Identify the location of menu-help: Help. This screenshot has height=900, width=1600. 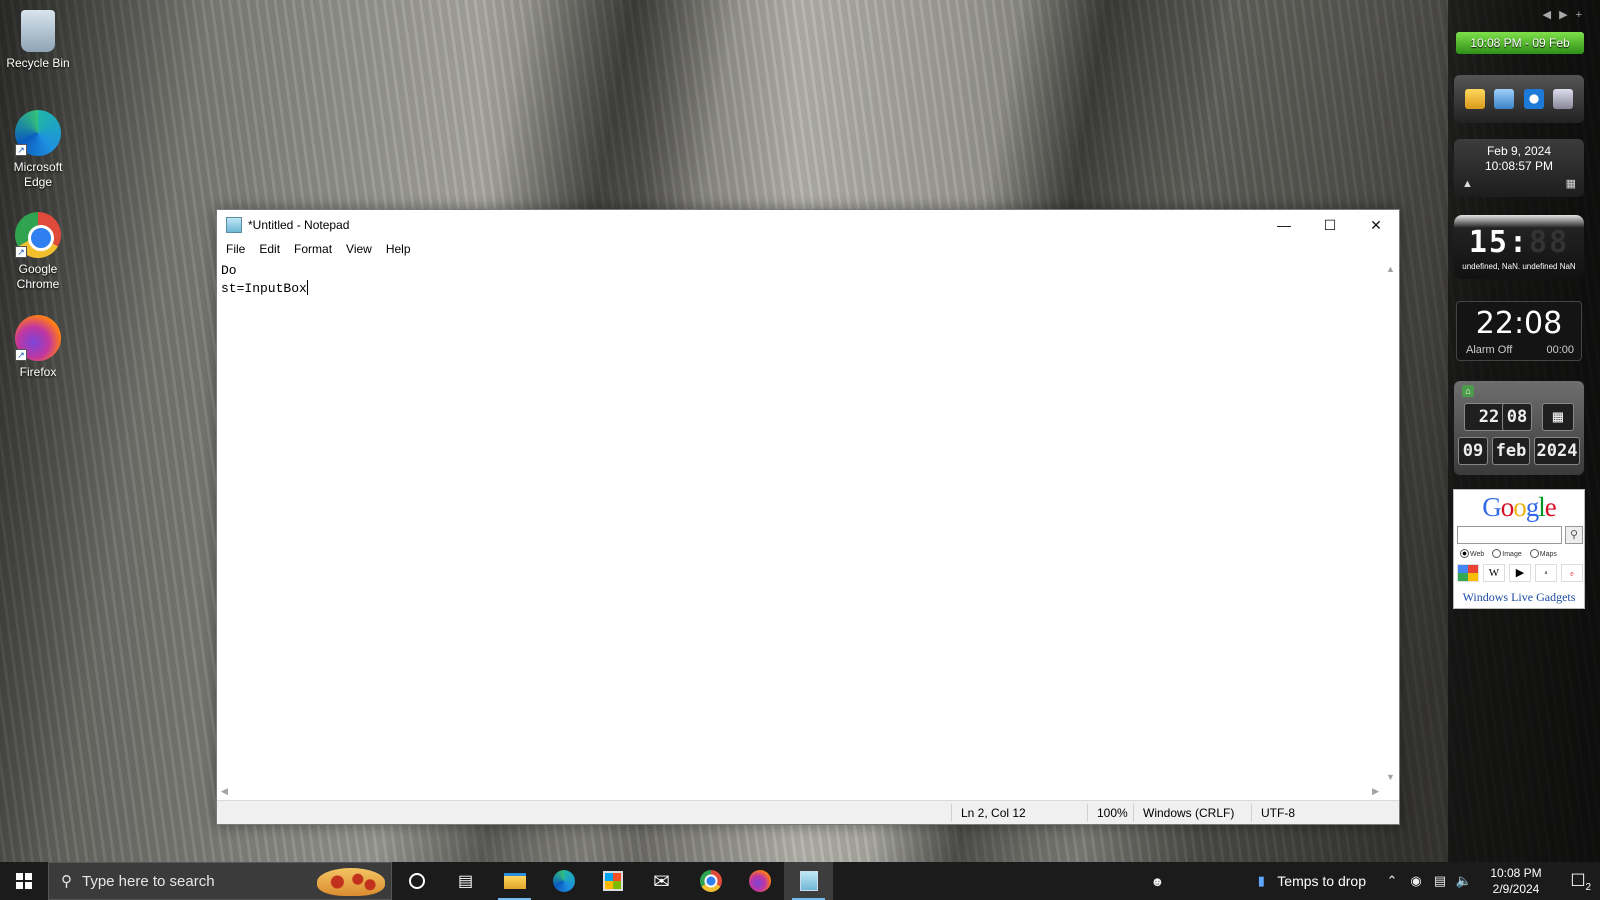
(398, 250).